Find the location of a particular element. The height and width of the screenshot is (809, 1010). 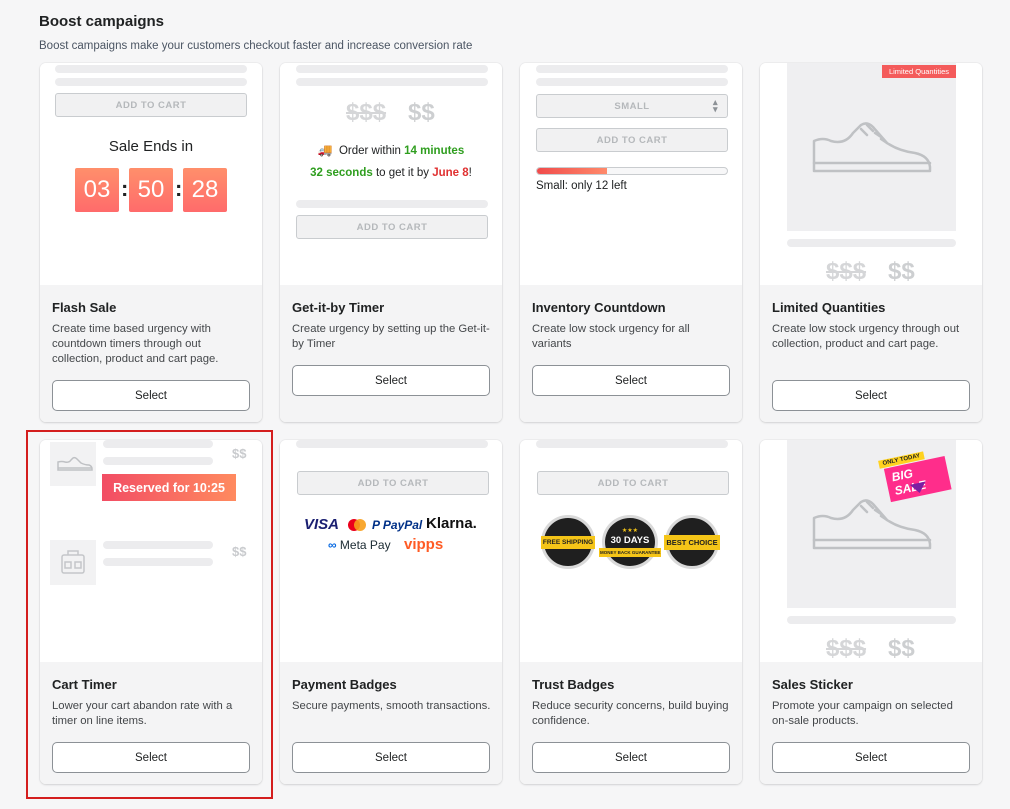

sale-ends-heading: Sale Ends in is located at coordinates (151, 146).